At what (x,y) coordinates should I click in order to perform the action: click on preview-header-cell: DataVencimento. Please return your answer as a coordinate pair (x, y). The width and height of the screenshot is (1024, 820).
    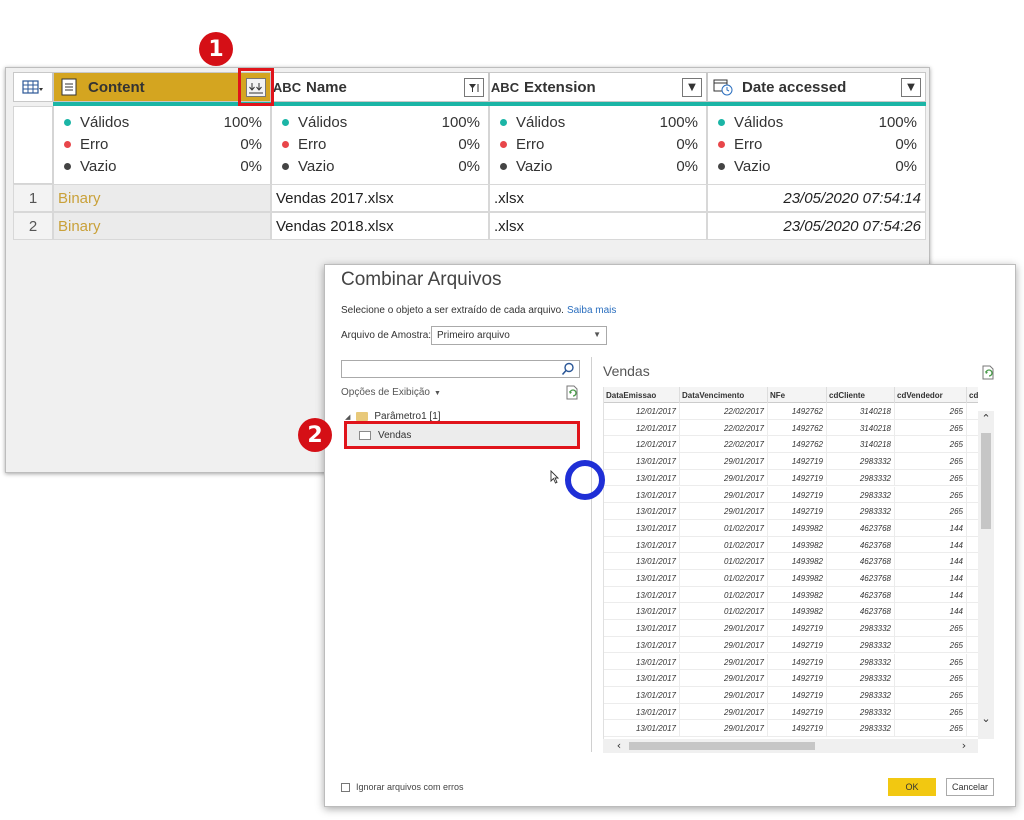
    Looking at the image, I should click on (724, 395).